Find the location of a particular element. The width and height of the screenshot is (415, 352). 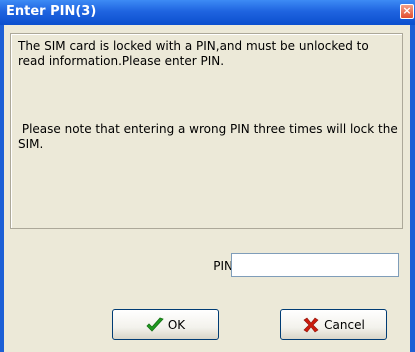

close-button: × is located at coordinates (407, 11).